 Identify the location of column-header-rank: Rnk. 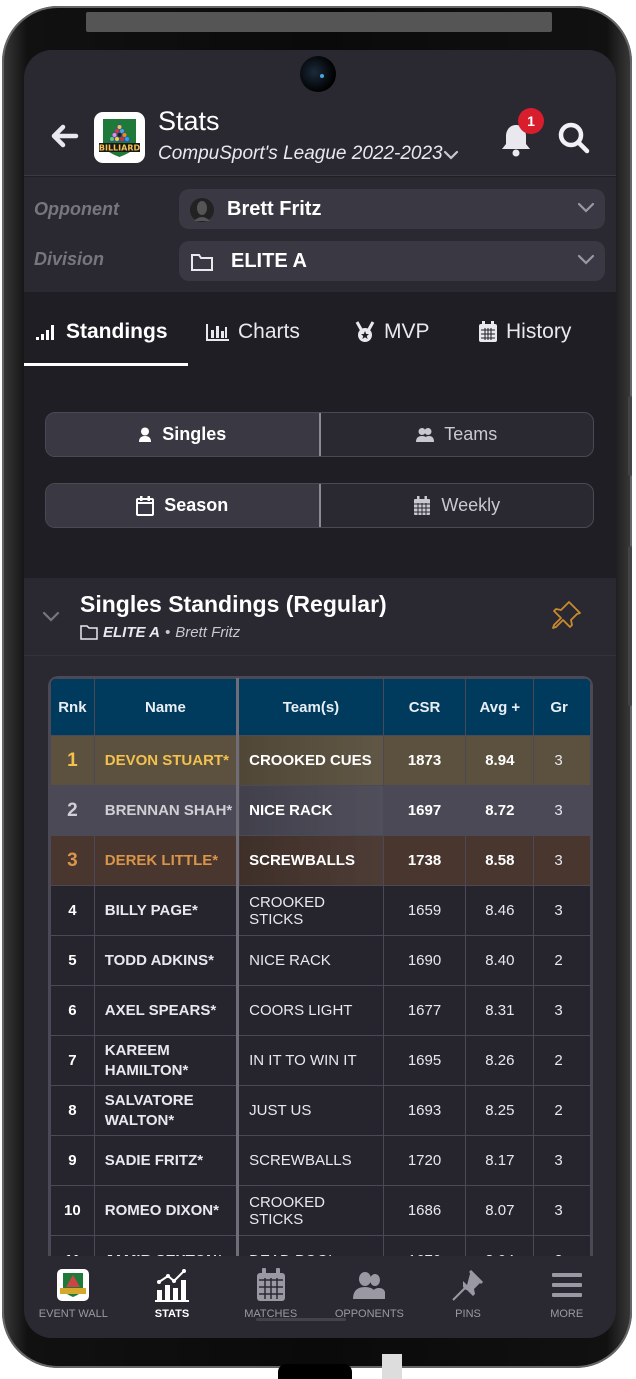
(72, 707).